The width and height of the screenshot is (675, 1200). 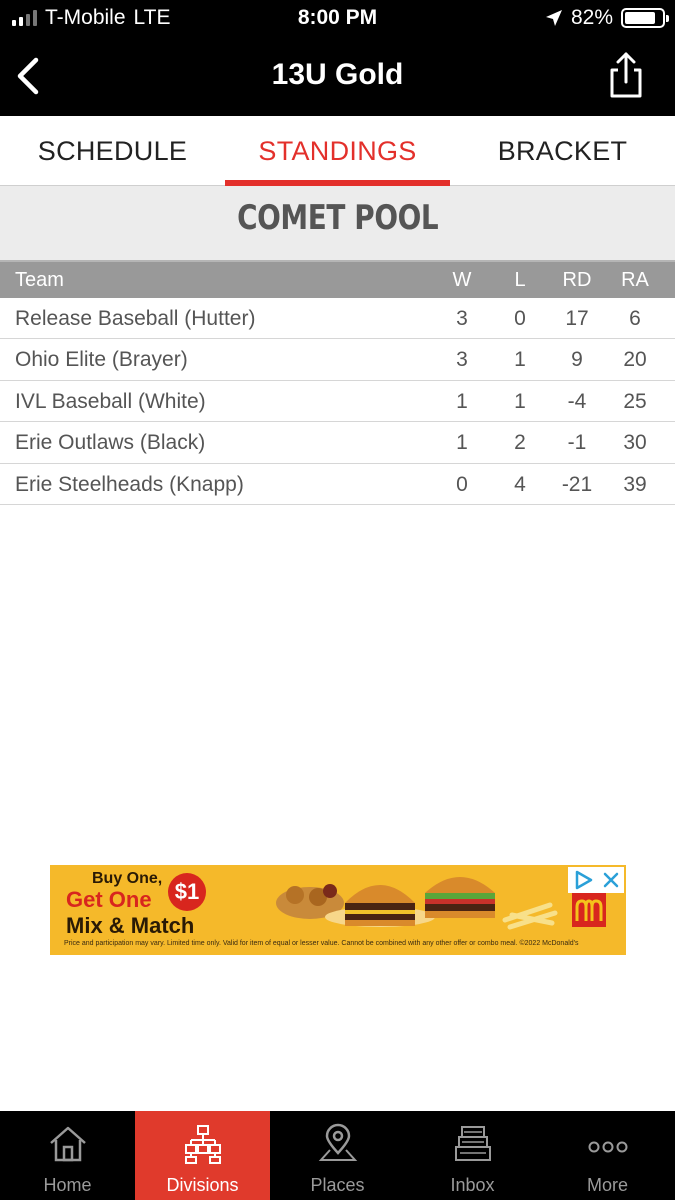 I want to click on ad-info-icon, so click(x=583, y=880).